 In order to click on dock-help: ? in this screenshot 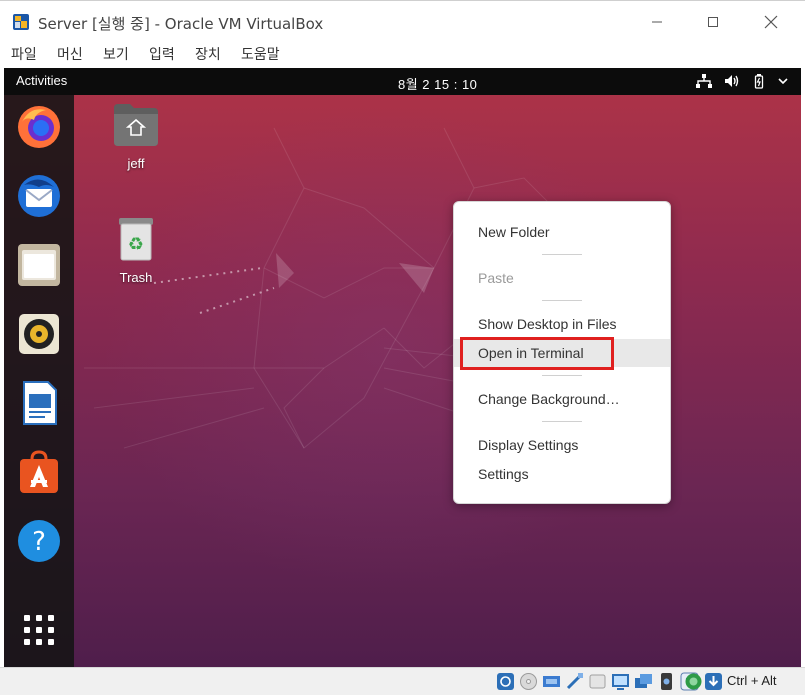, I will do `click(39, 541)`.